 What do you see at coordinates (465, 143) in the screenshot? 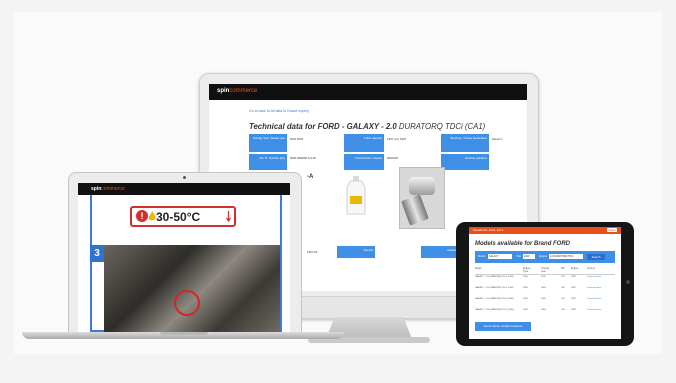
I see `spec-label: Brochure / Power Destination` at bounding box center [465, 143].